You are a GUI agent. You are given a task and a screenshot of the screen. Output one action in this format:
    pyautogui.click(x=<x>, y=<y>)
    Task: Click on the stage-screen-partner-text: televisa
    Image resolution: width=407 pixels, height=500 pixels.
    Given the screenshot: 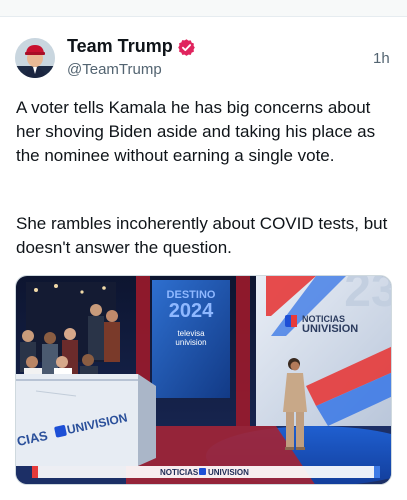 What is the action you would take?
    pyautogui.click(x=191, y=333)
    